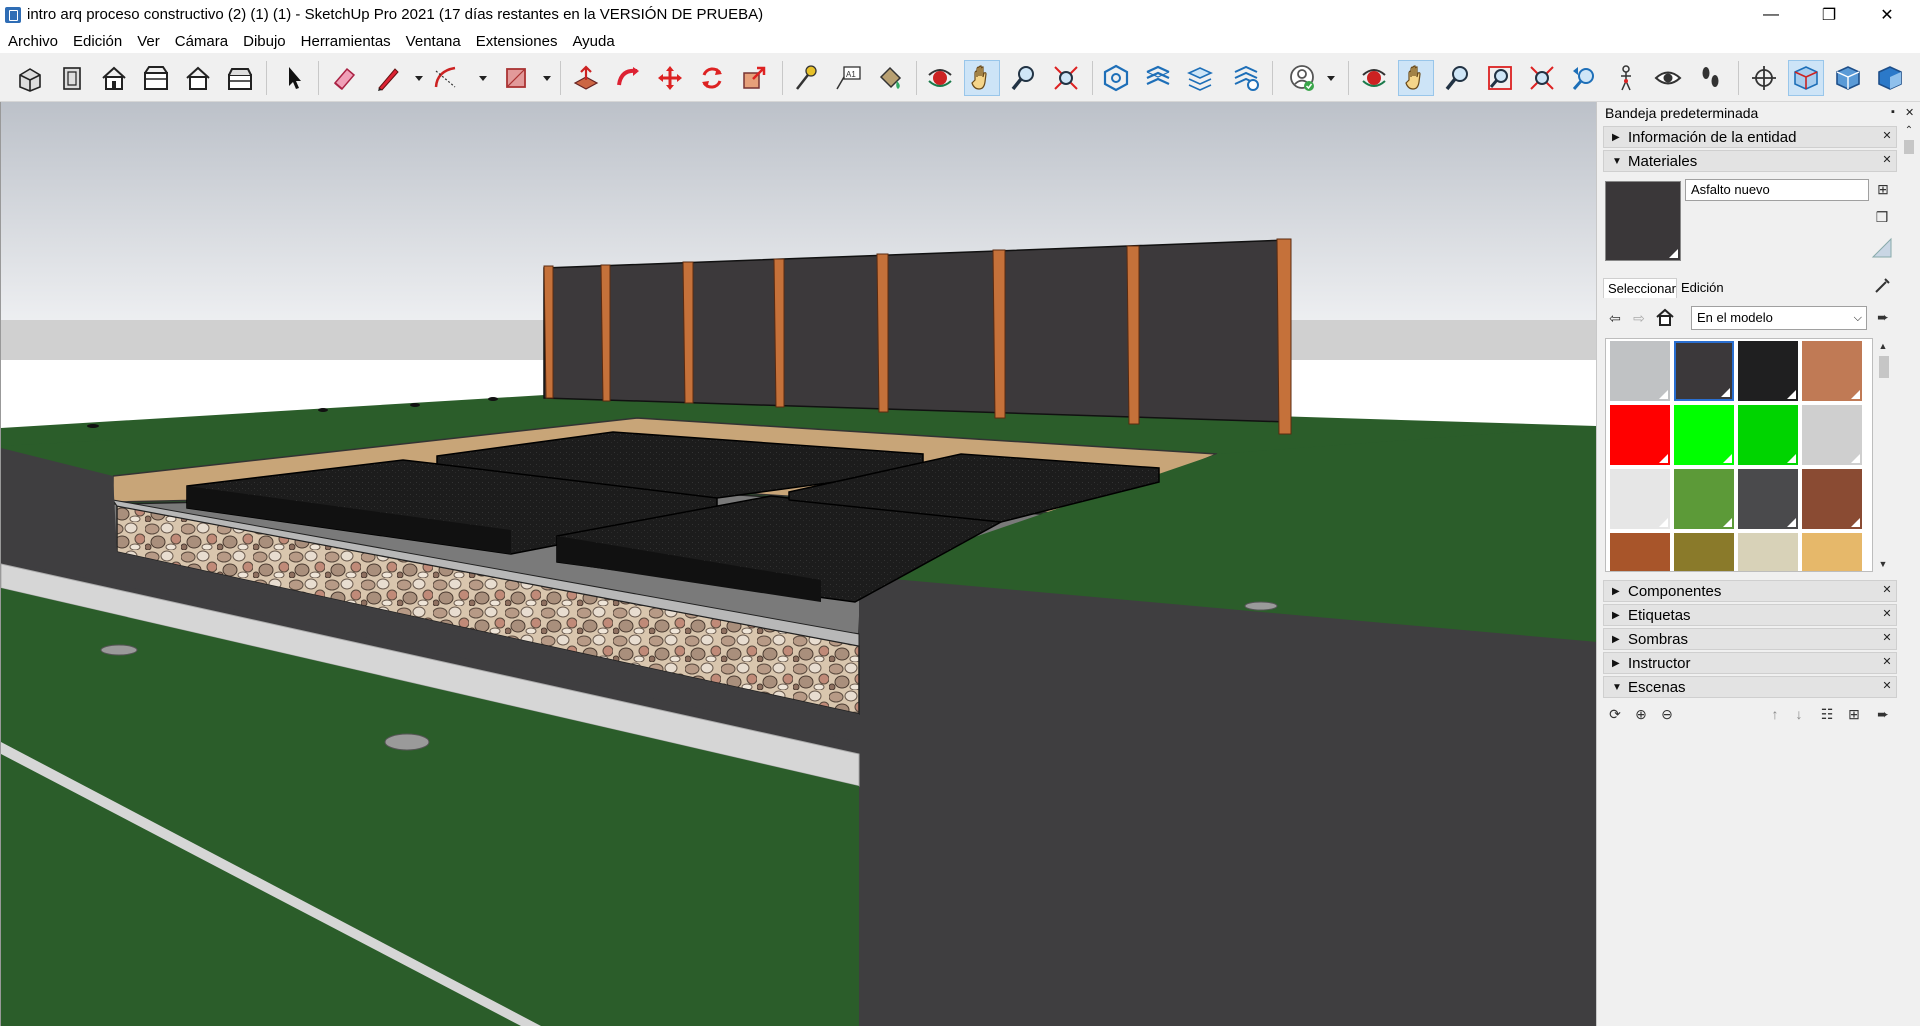  I want to click on remove-scene-icon: ⊖, so click(1667, 714).